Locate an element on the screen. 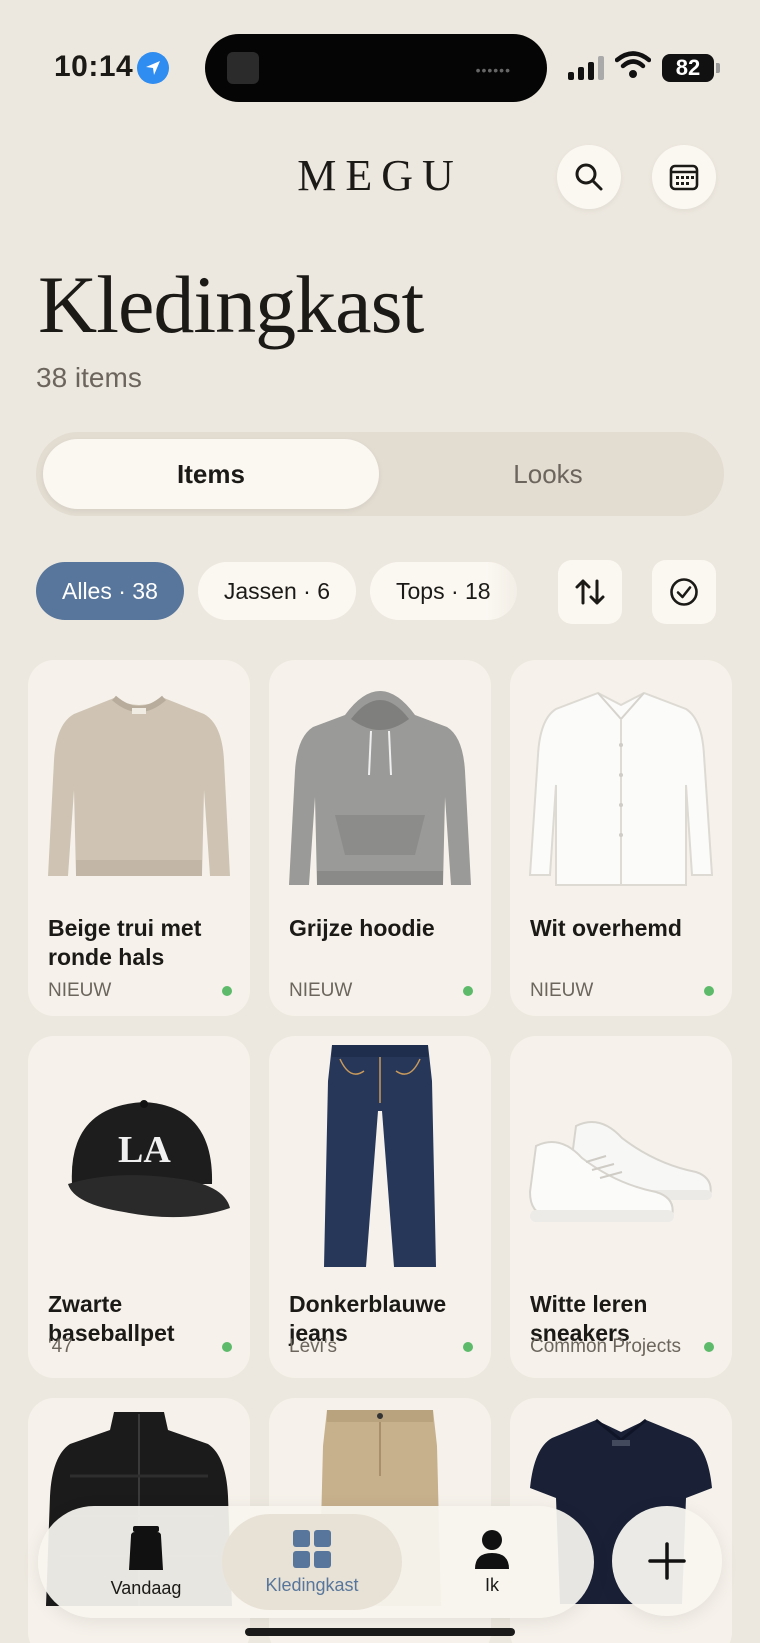 The image size is (760, 1643). status-time: 10:14 is located at coordinates (94, 66).